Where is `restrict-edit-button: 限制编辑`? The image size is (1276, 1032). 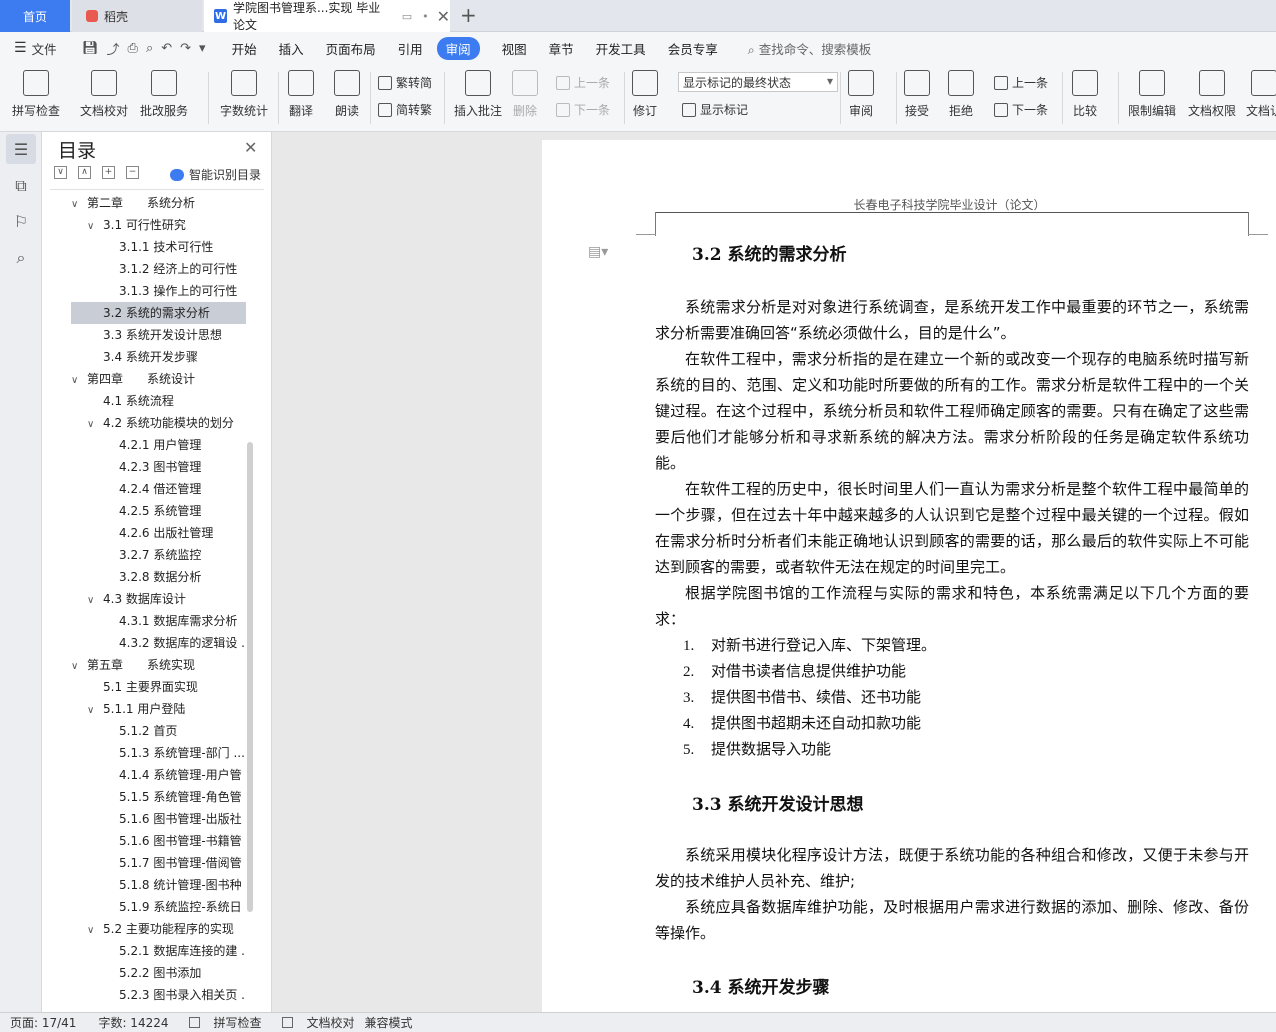 restrict-edit-button: 限制编辑 is located at coordinates (1152, 94).